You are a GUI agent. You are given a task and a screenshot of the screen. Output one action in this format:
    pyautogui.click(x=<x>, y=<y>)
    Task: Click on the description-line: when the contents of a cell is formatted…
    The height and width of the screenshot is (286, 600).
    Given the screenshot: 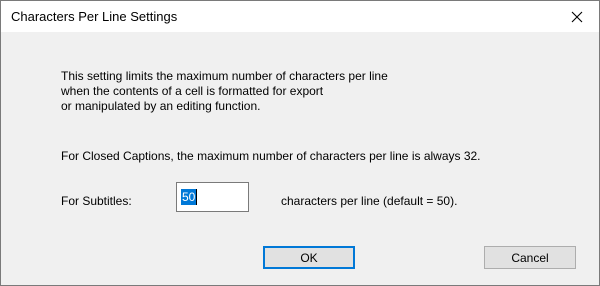 What is the action you would take?
    pyautogui.click(x=192, y=91)
    